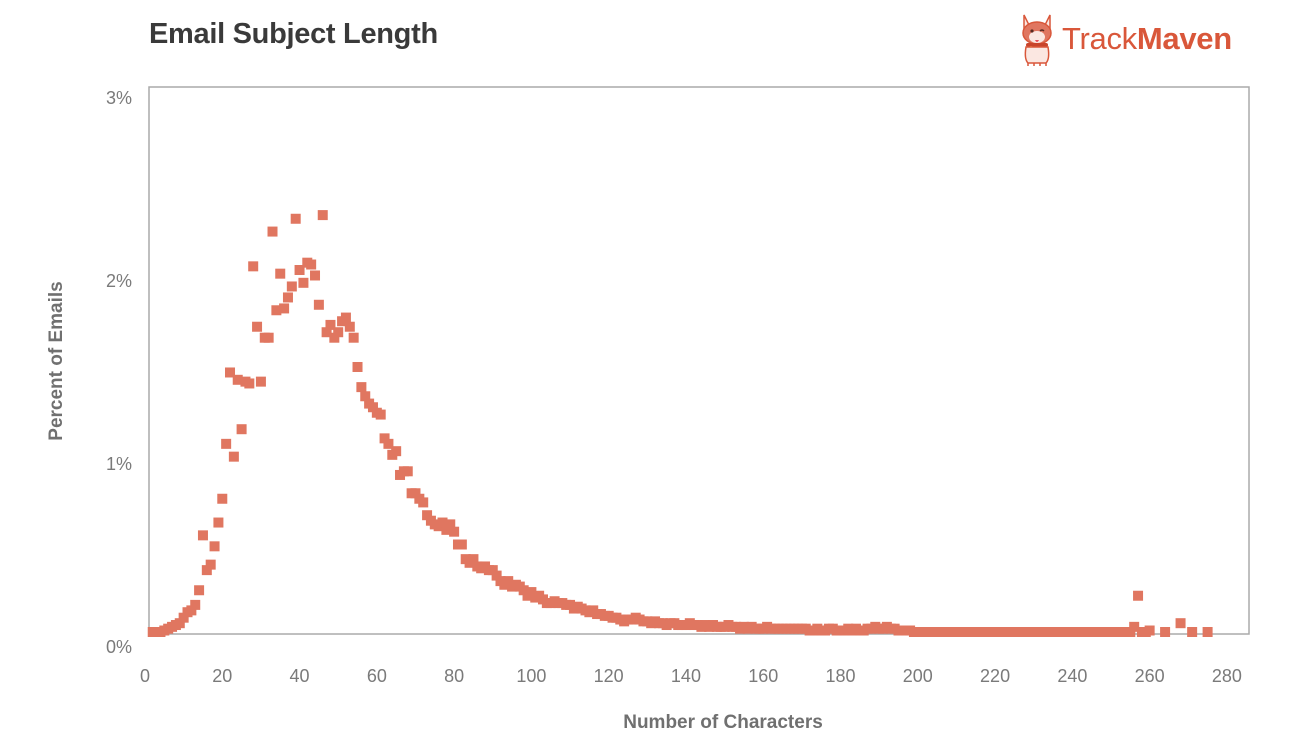 The height and width of the screenshot is (749, 1298). Describe the element at coordinates (1072, 676) in the screenshot. I see `x-tick-label: 240` at that location.